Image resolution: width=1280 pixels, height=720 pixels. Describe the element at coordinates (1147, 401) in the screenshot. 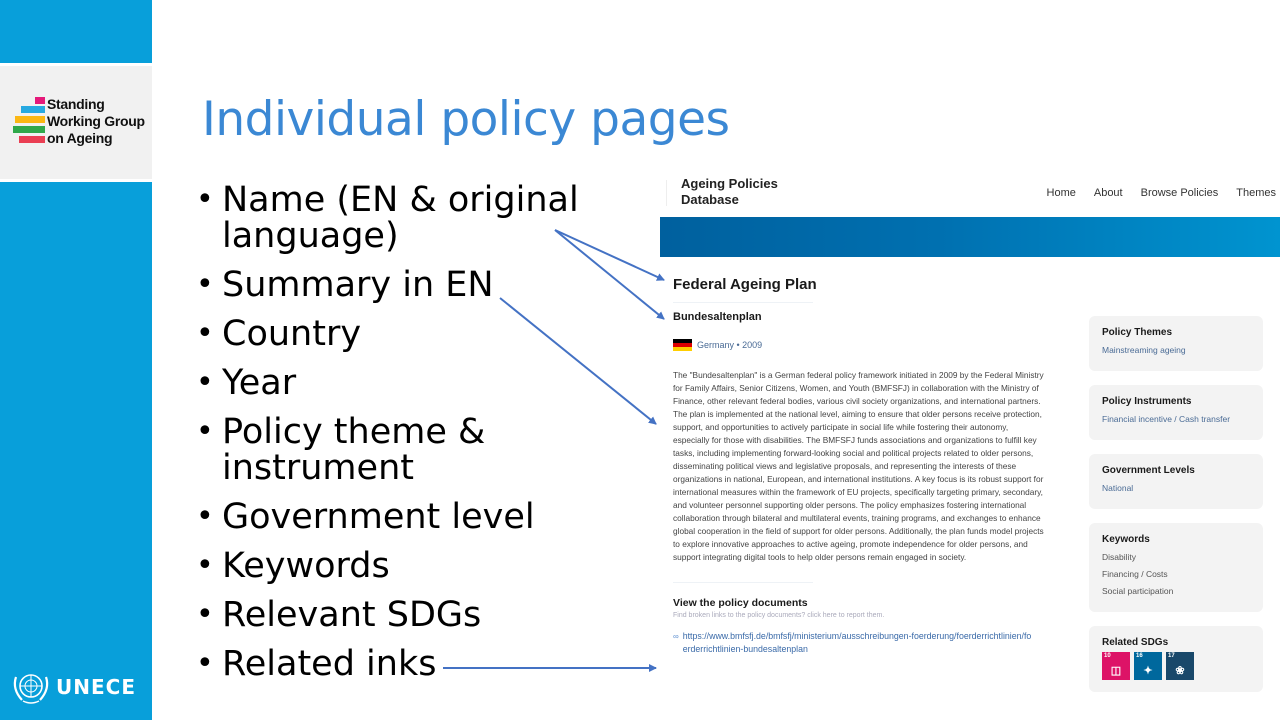

I see `card-title: Policy Instruments` at that location.